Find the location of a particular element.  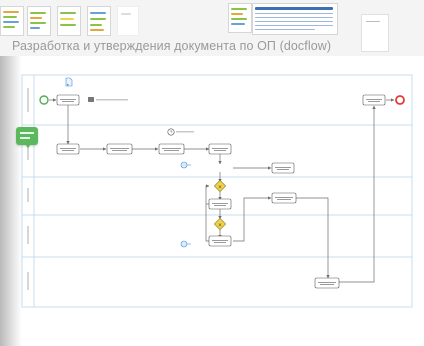

start-event is located at coordinates (44, 100).